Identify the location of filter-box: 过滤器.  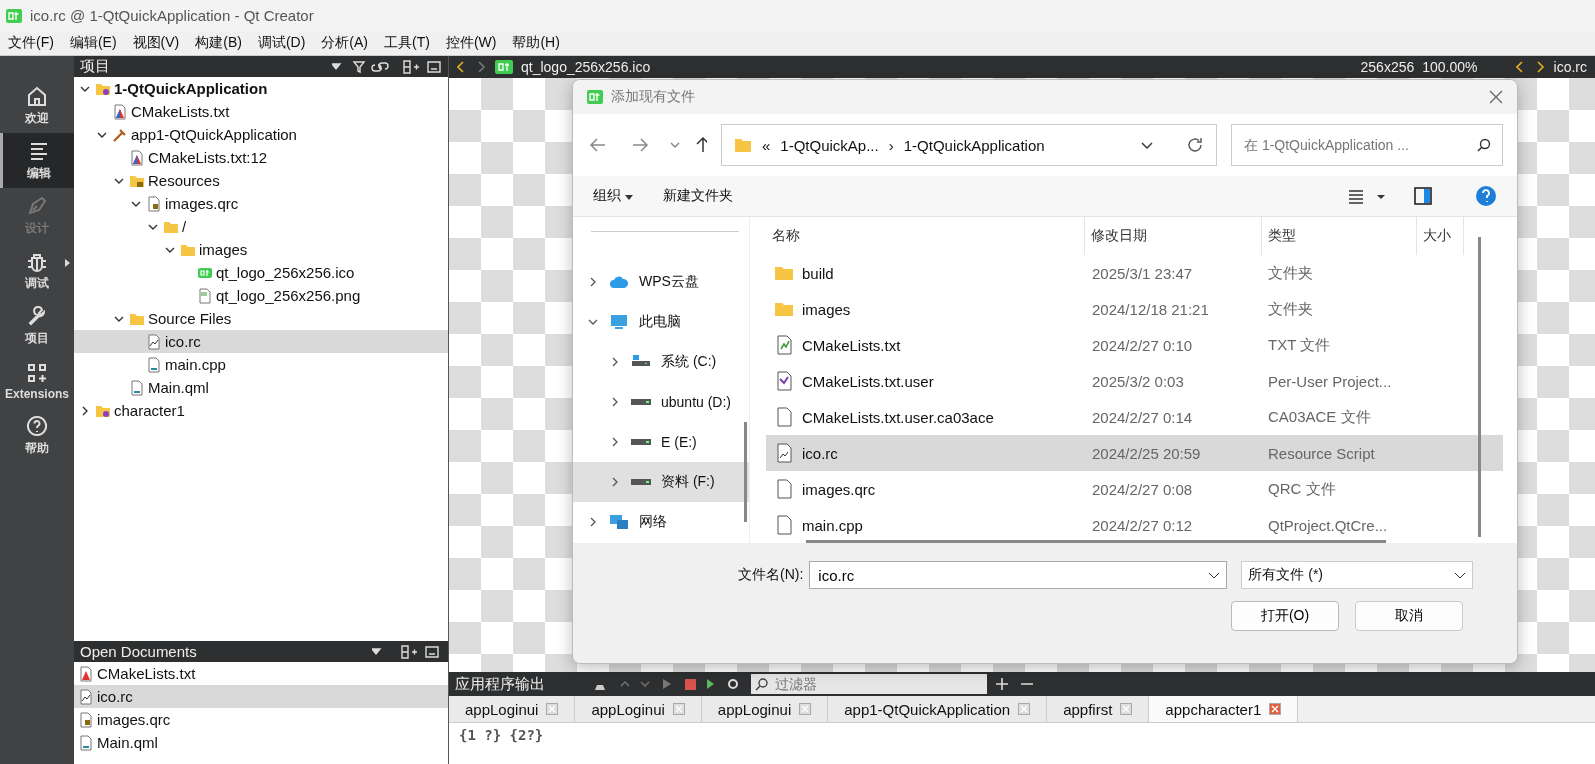
(869, 684).